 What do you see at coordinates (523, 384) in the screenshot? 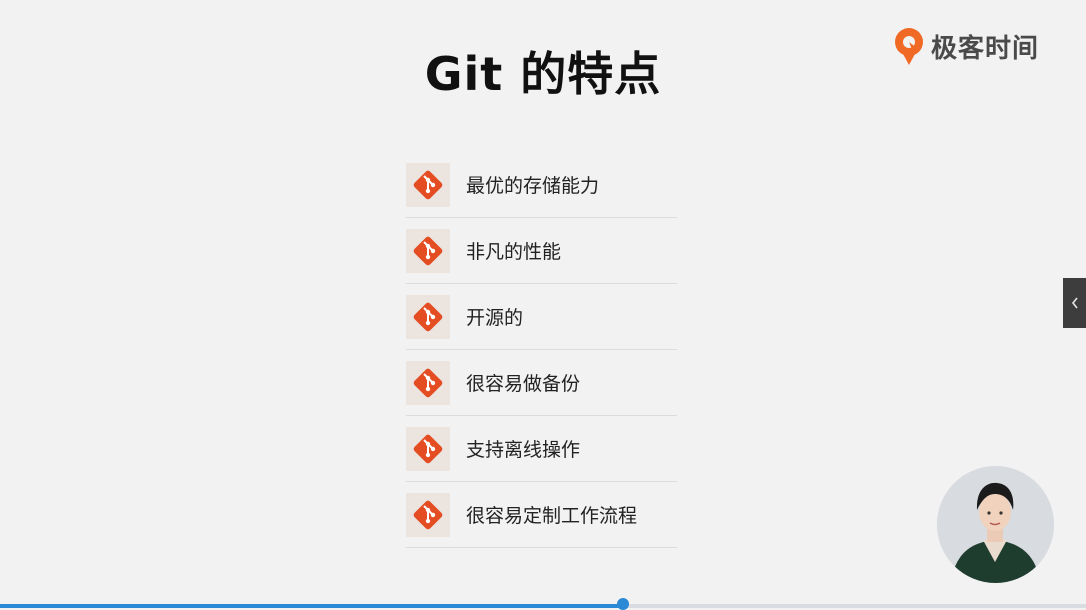
I see `feature-label: 很容易做备份` at bounding box center [523, 384].